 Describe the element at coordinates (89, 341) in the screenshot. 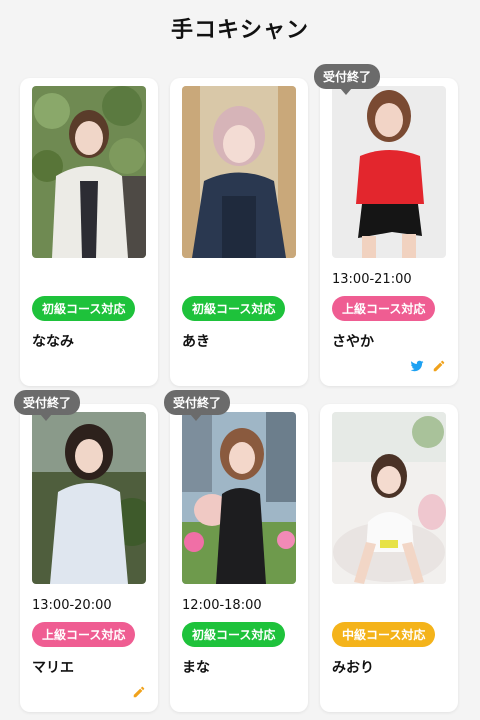

I see `cast-name: ななみ` at that location.